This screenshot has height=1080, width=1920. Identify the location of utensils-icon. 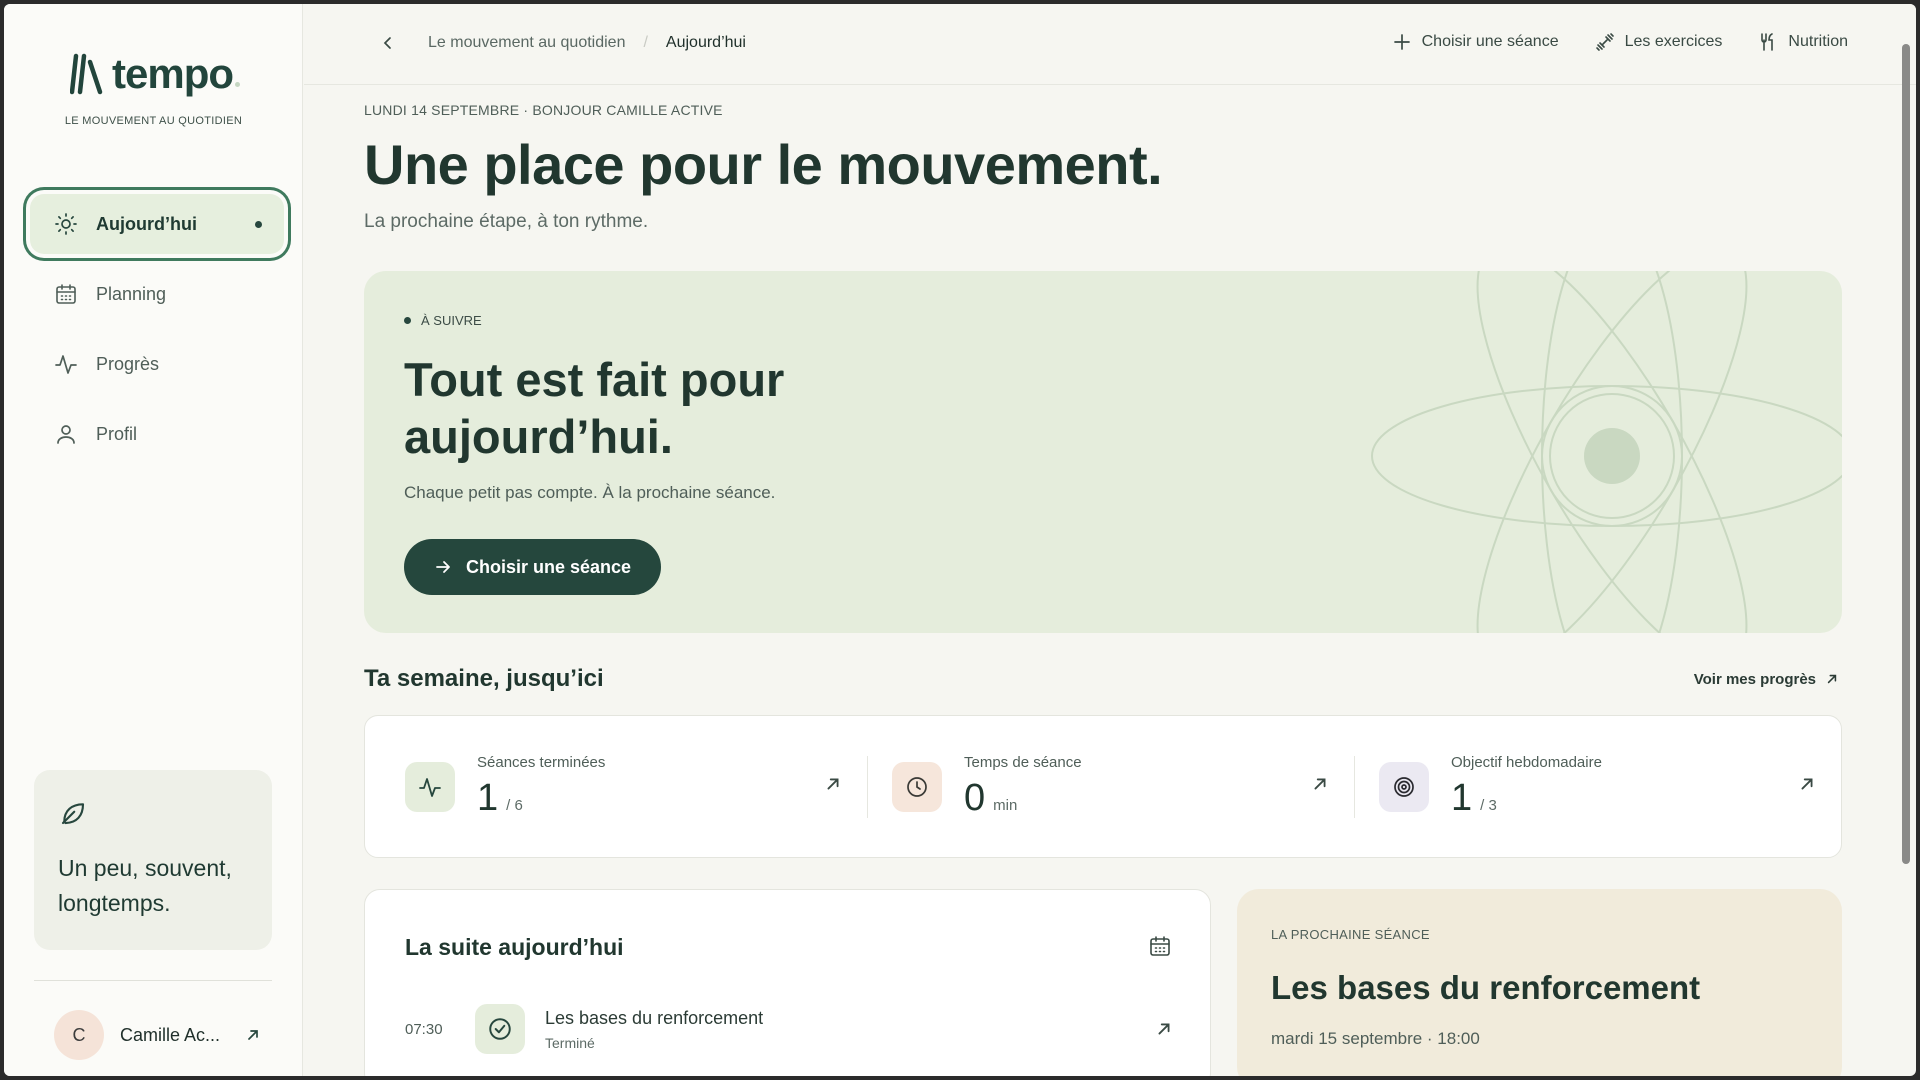
(1767, 42).